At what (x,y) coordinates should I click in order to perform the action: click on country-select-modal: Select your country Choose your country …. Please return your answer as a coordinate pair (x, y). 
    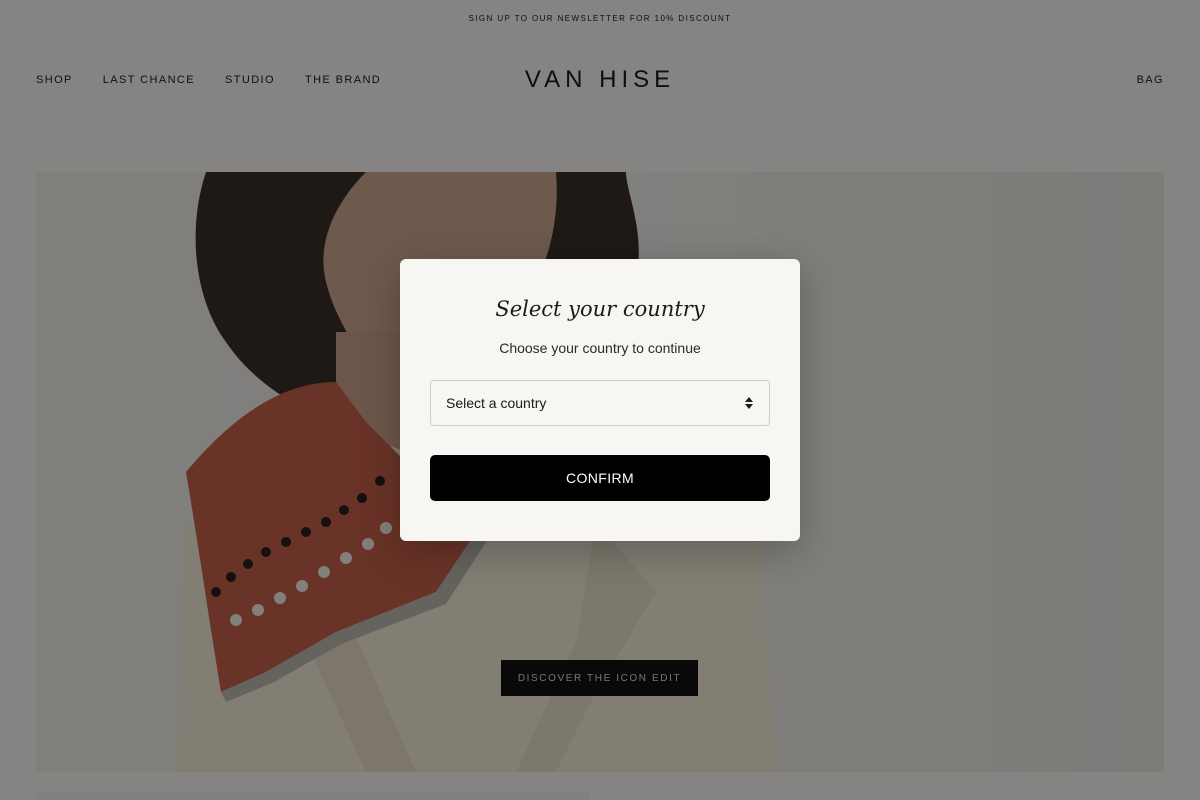
    Looking at the image, I should click on (600, 400).